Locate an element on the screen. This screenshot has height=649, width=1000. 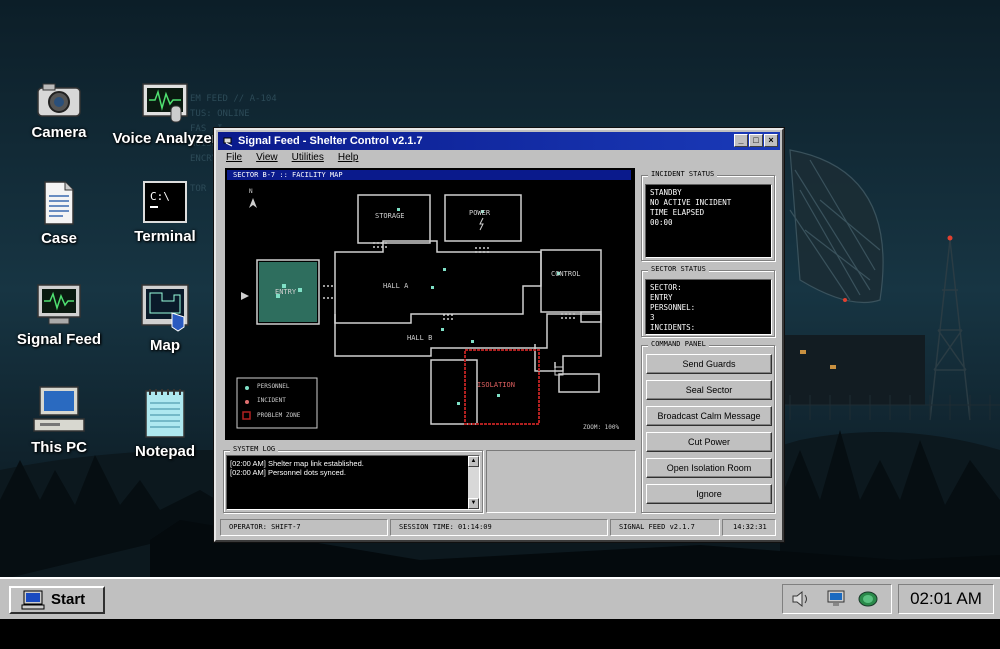
terminal-icon: C:\ is located at coordinates (165, 202).